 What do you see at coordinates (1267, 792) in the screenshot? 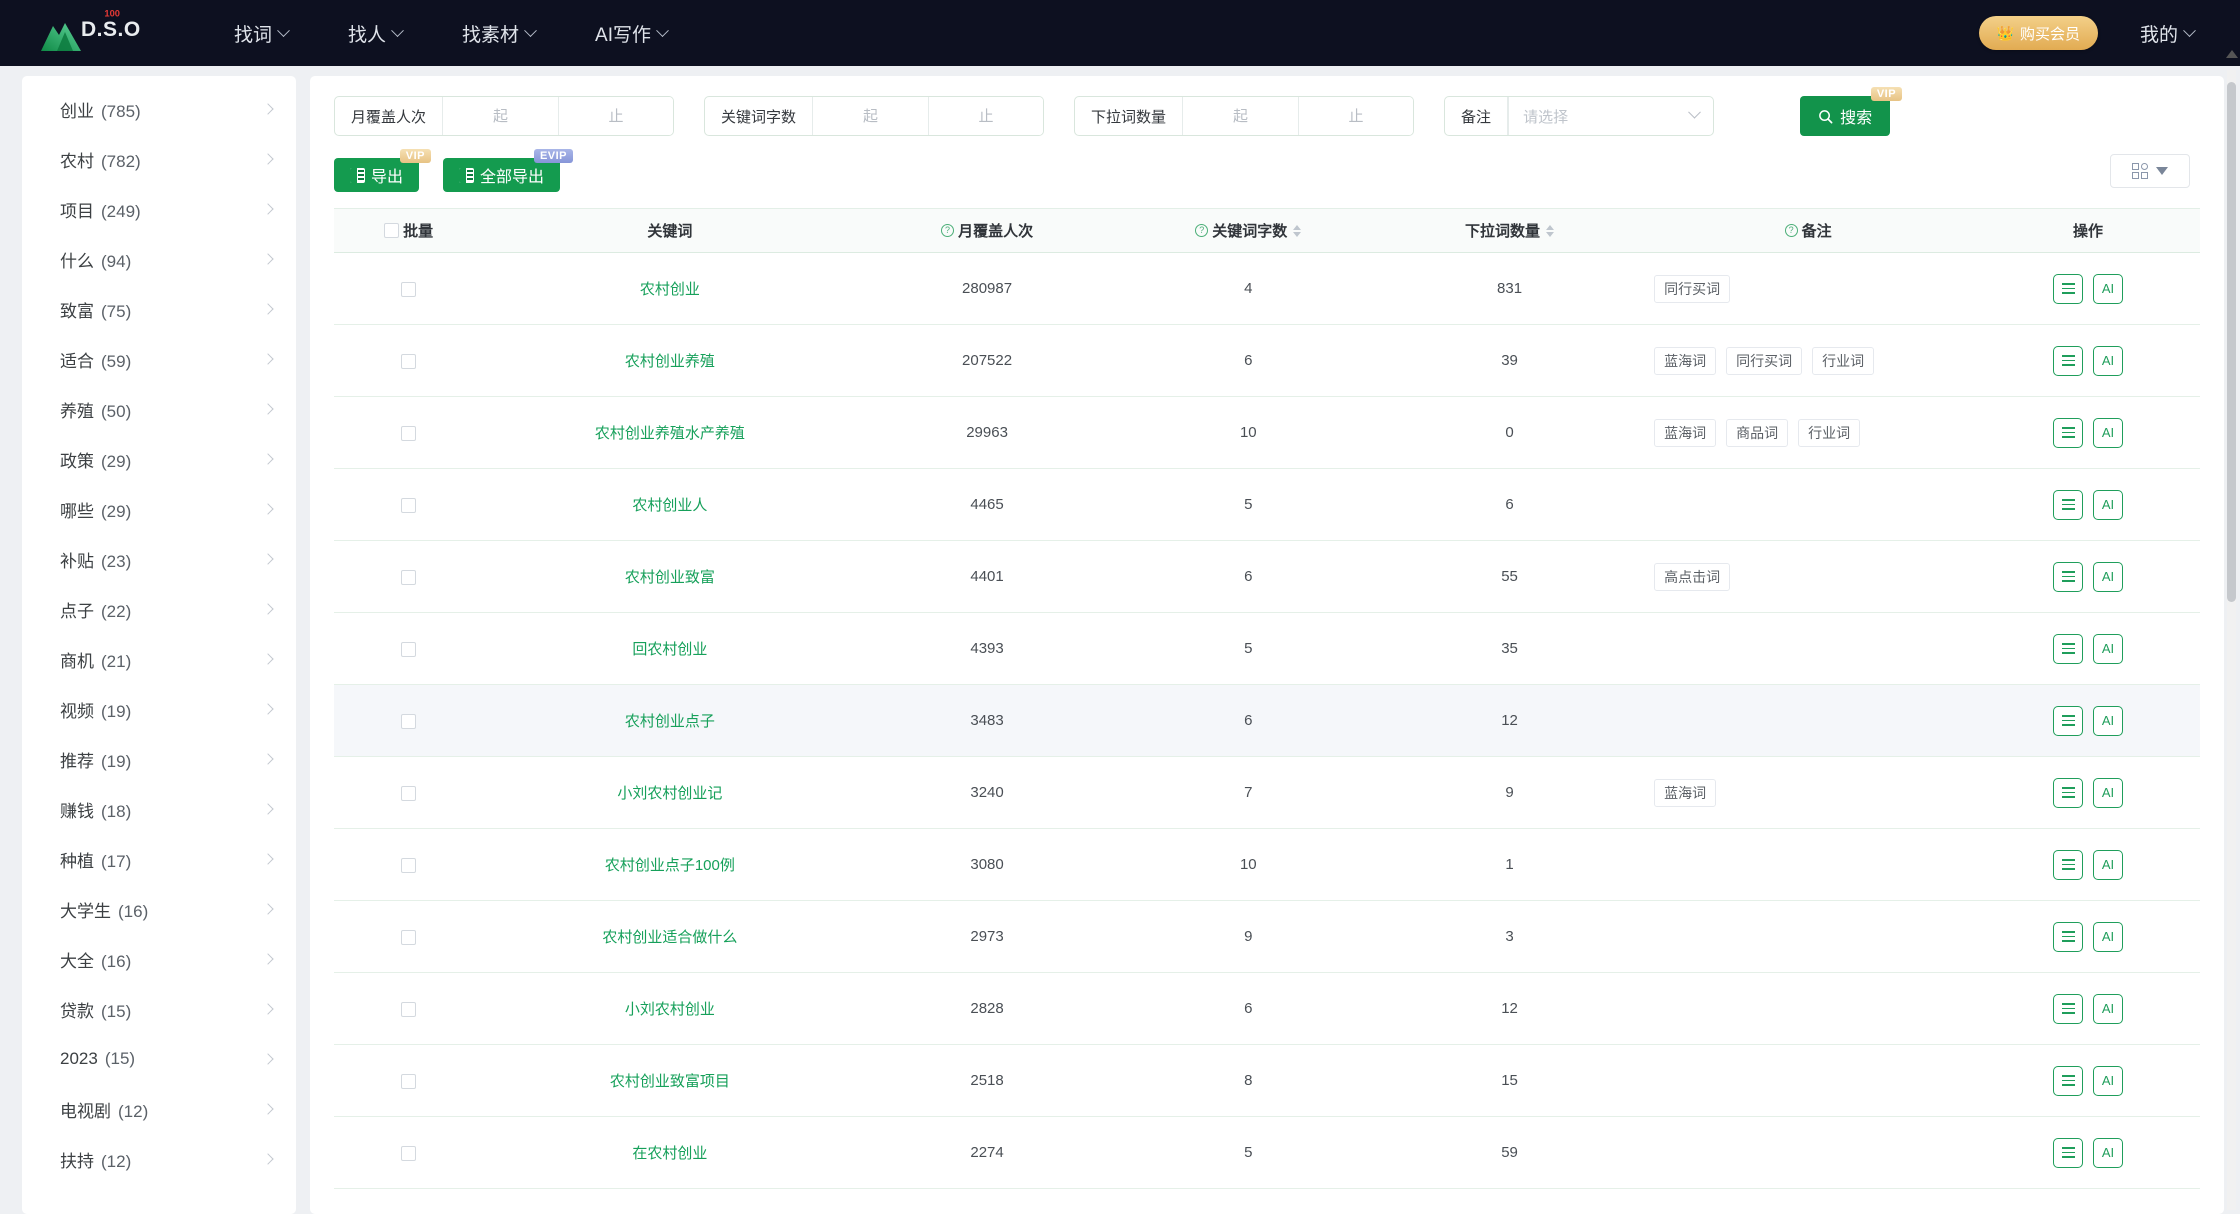
I see `table-row: 小刘农村创业记 3240 7 9 蓝海词 AI` at bounding box center [1267, 792].